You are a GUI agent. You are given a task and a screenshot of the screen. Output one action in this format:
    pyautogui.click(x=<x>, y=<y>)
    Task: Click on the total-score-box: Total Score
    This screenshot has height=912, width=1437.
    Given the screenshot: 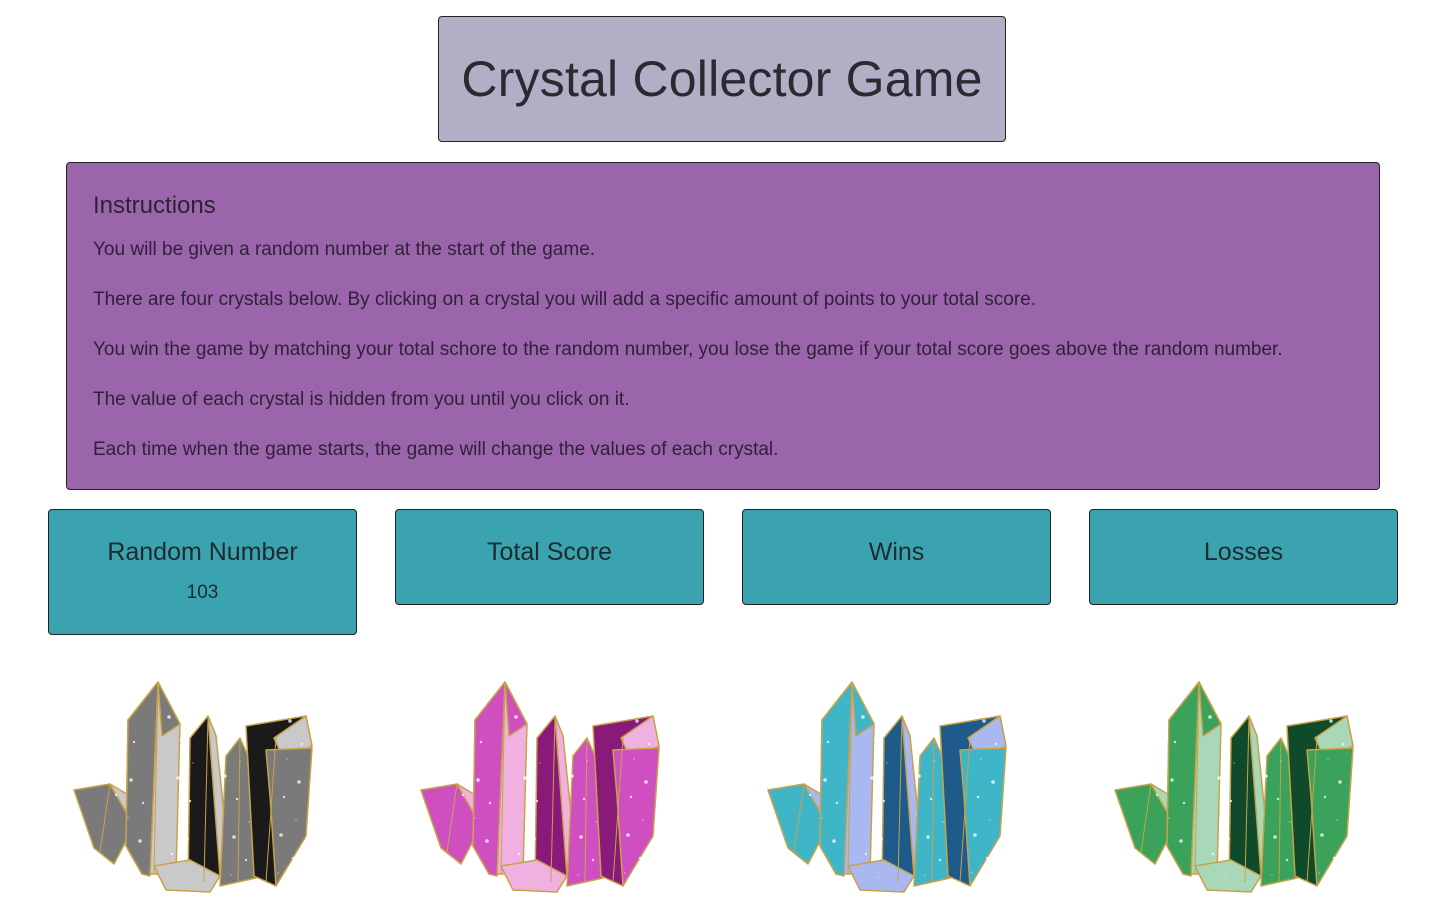 What is the action you would take?
    pyautogui.click(x=549, y=557)
    